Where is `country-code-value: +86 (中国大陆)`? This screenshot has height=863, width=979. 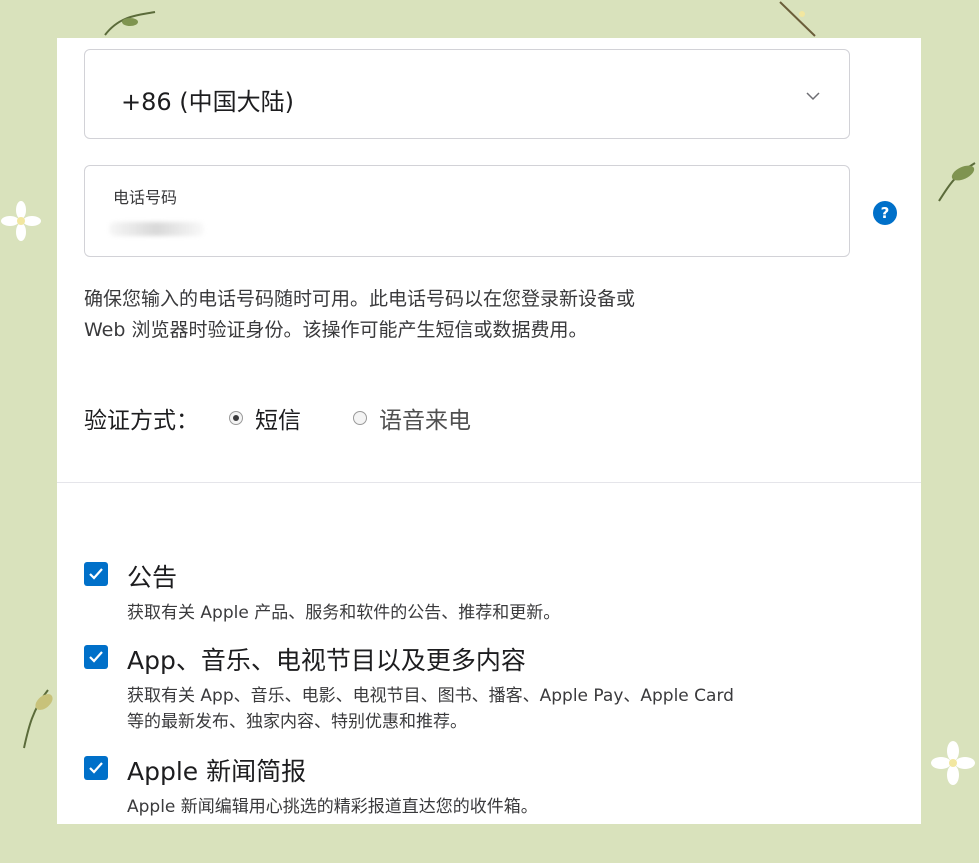
country-code-value: +86 (中国大陆) is located at coordinates (208, 102).